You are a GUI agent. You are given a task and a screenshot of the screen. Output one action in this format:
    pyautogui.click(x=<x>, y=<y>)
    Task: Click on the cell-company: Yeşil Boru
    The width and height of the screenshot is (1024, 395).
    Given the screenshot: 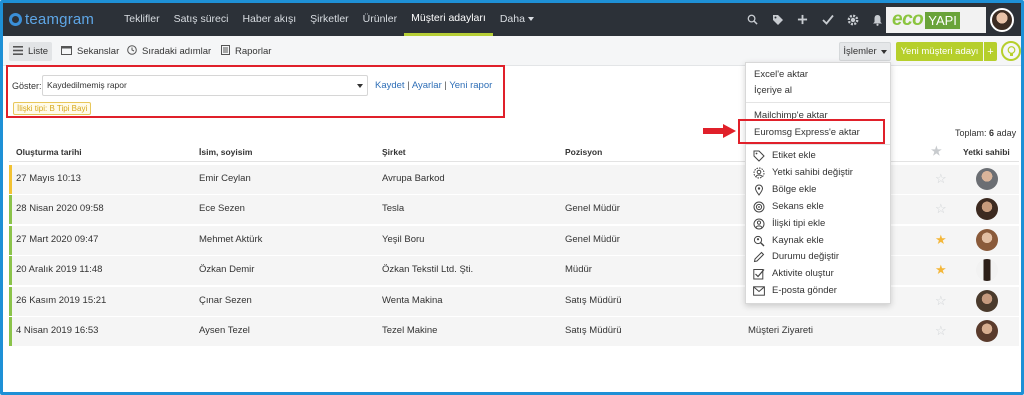 What is the action you would take?
    pyautogui.click(x=403, y=239)
    